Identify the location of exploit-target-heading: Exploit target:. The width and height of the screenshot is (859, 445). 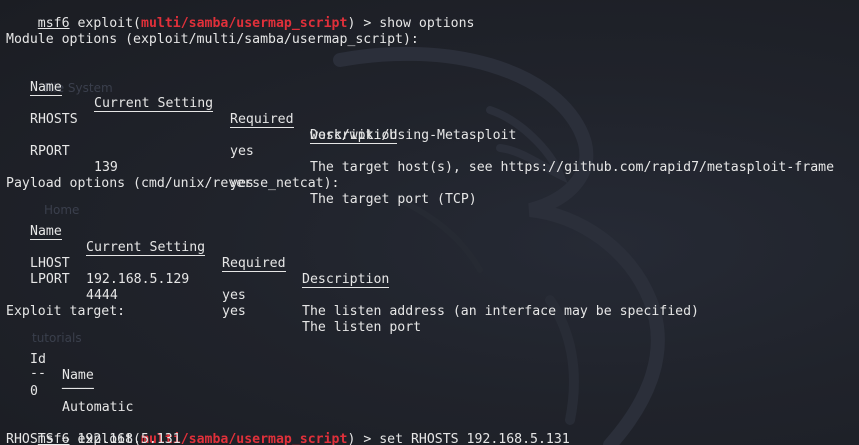
(66, 311).